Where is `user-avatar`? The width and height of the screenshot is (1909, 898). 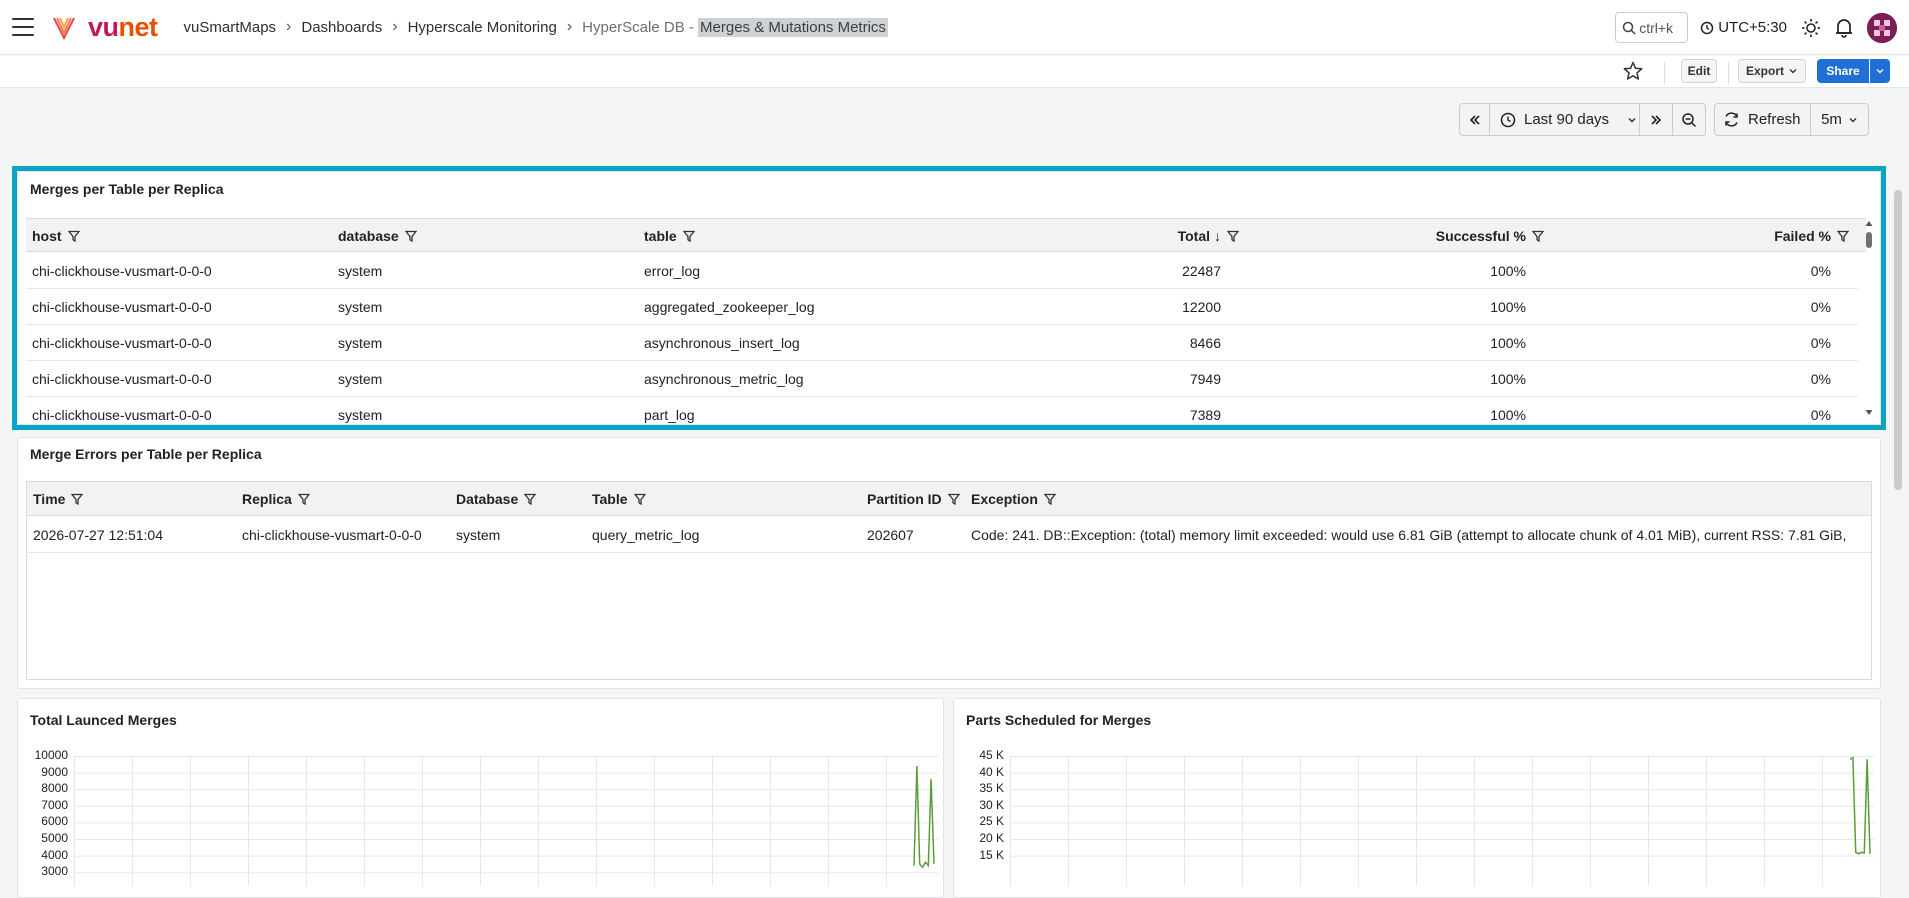 user-avatar is located at coordinates (1882, 27).